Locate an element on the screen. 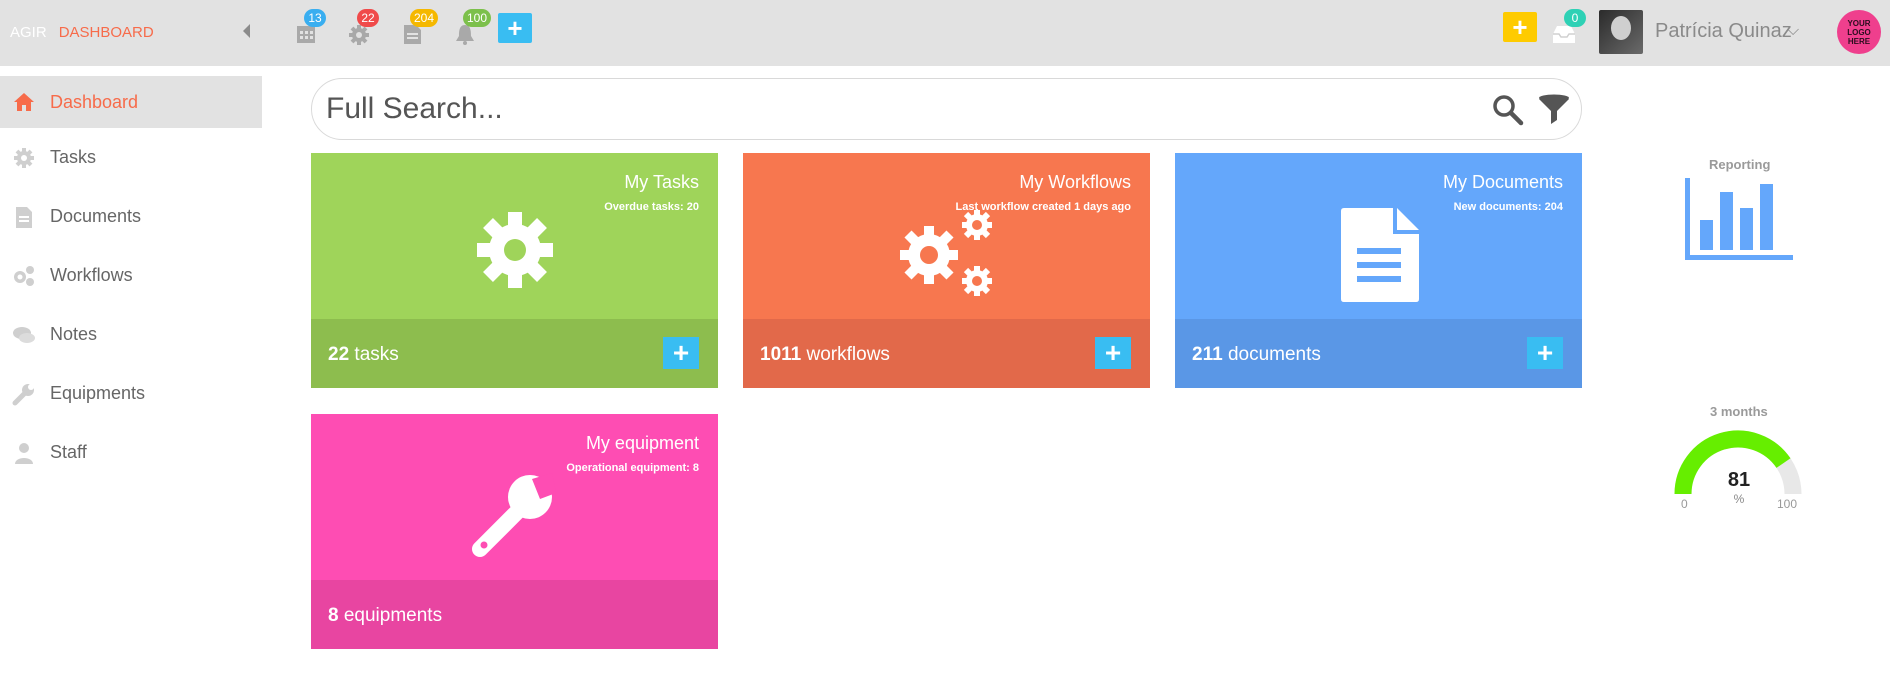 The height and width of the screenshot is (677, 1890). count-unit: tasks is located at coordinates (376, 354).